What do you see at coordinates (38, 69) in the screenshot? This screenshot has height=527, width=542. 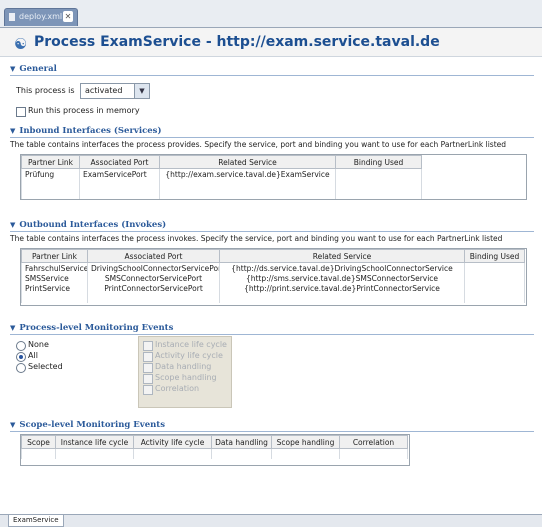 I see `section-general-title: General` at bounding box center [38, 69].